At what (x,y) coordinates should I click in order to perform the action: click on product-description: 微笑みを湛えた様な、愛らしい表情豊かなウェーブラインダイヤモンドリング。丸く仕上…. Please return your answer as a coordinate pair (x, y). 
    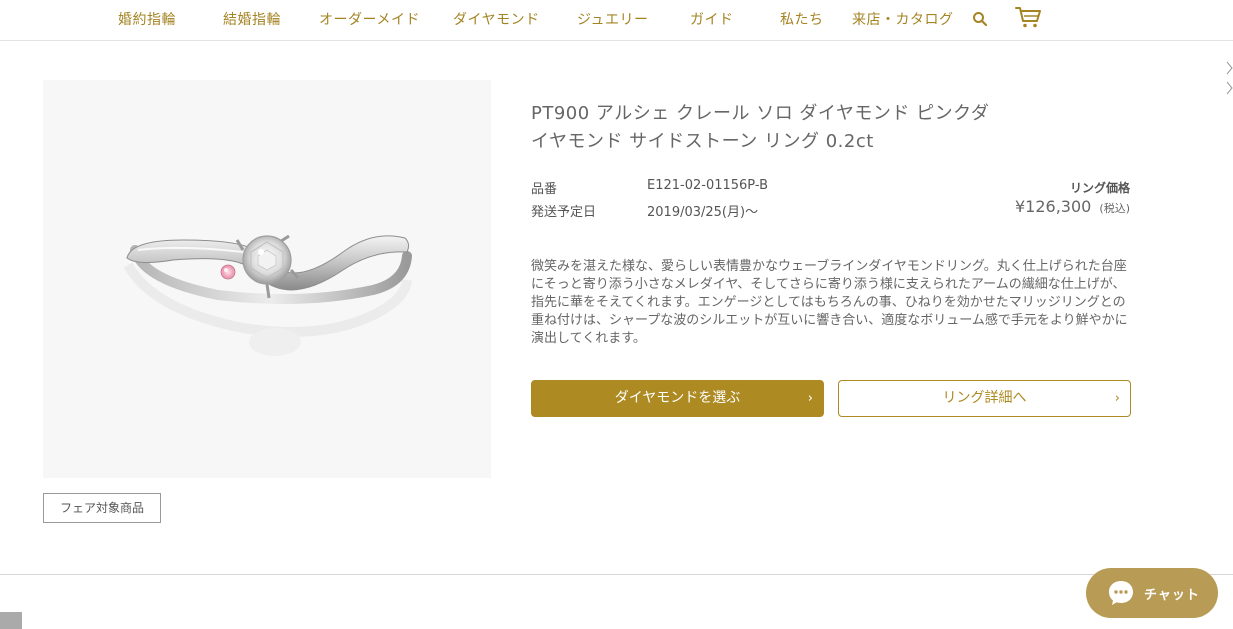
    Looking at the image, I should click on (829, 302).